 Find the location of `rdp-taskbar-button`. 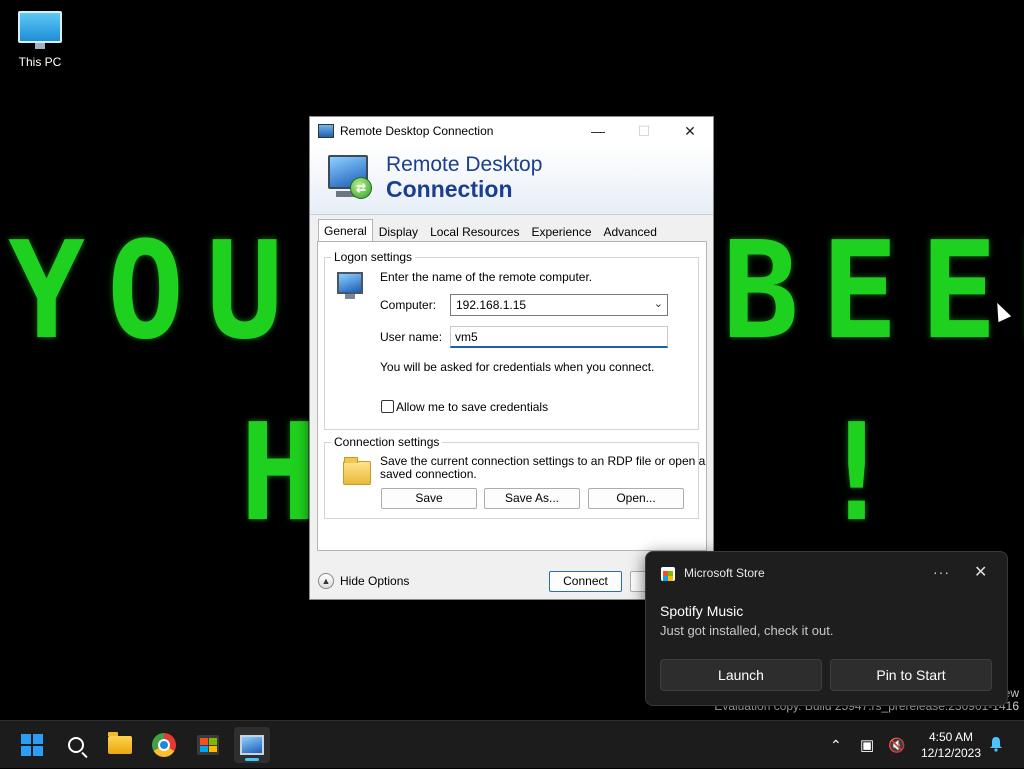

rdp-taskbar-button is located at coordinates (252, 745).